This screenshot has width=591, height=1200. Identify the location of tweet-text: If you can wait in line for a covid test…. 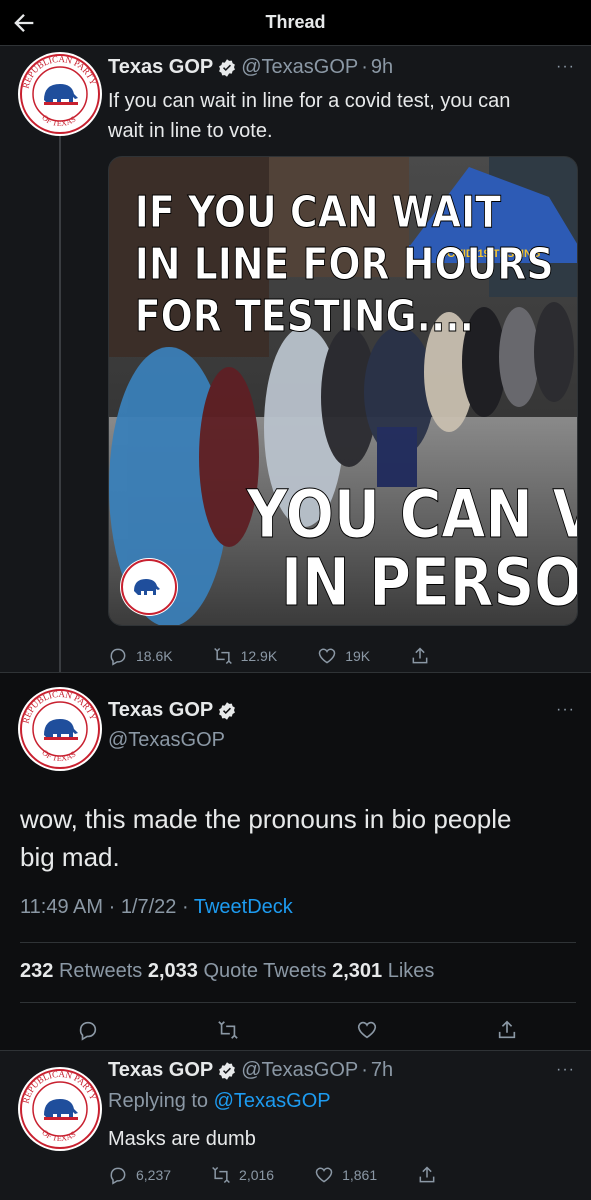
(309, 116).